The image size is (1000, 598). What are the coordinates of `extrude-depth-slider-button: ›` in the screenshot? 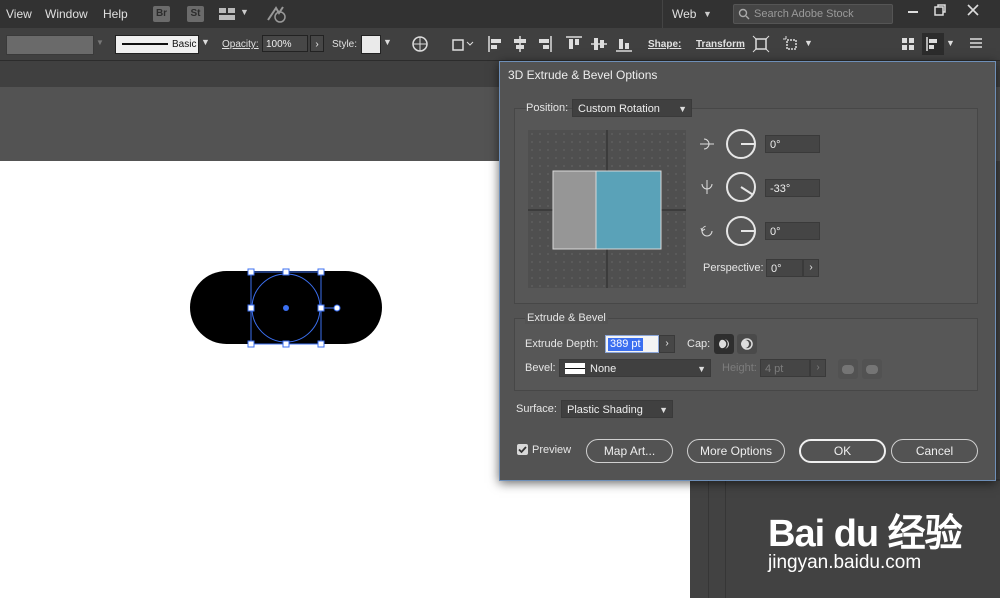 It's located at (667, 344).